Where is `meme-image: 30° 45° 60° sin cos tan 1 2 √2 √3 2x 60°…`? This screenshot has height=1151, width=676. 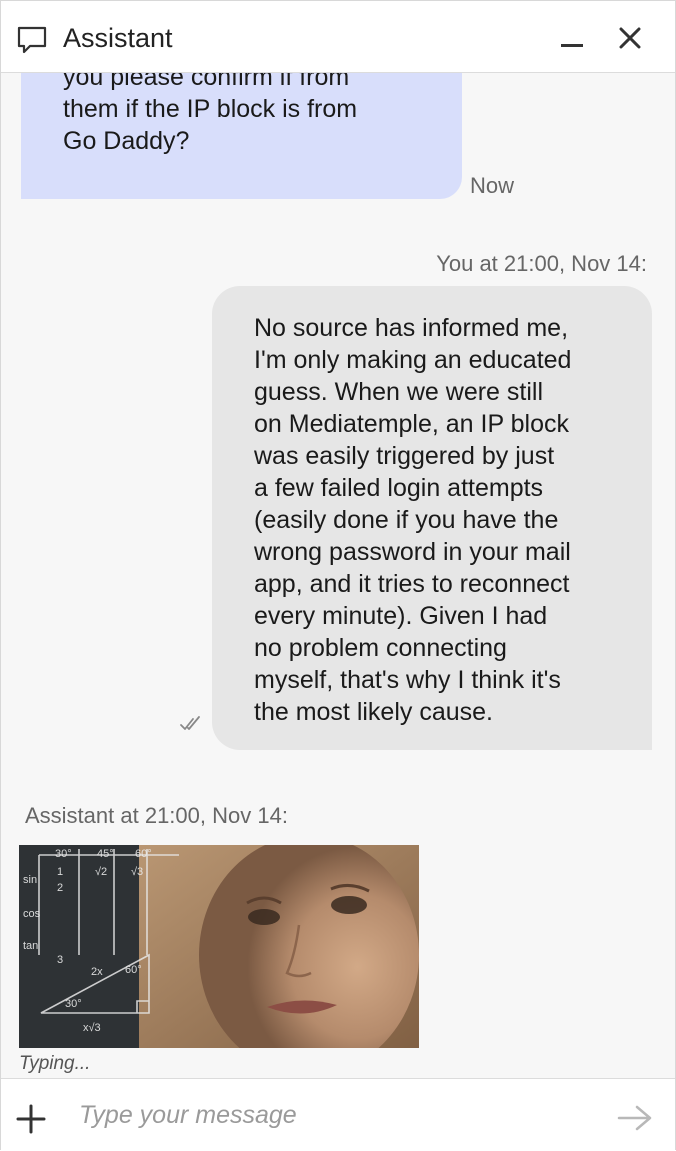 meme-image: 30° 45° 60° sin cos tan 1 2 √2 √3 2x 60°… is located at coordinates (219, 946).